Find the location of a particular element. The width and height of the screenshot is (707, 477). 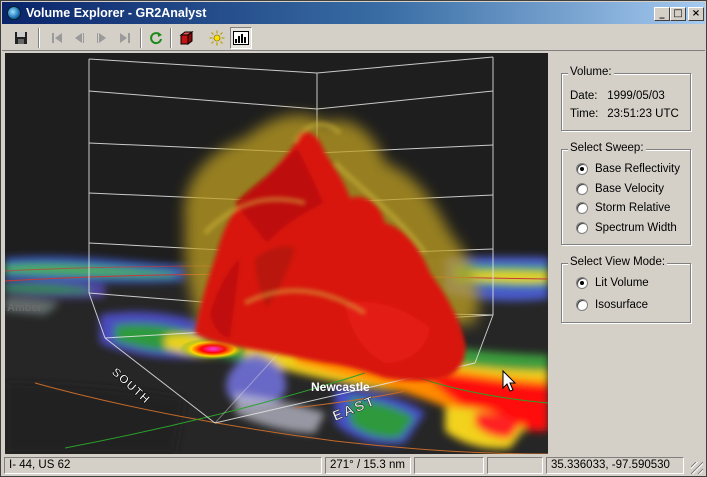

colortable-button is located at coordinates (241, 38).